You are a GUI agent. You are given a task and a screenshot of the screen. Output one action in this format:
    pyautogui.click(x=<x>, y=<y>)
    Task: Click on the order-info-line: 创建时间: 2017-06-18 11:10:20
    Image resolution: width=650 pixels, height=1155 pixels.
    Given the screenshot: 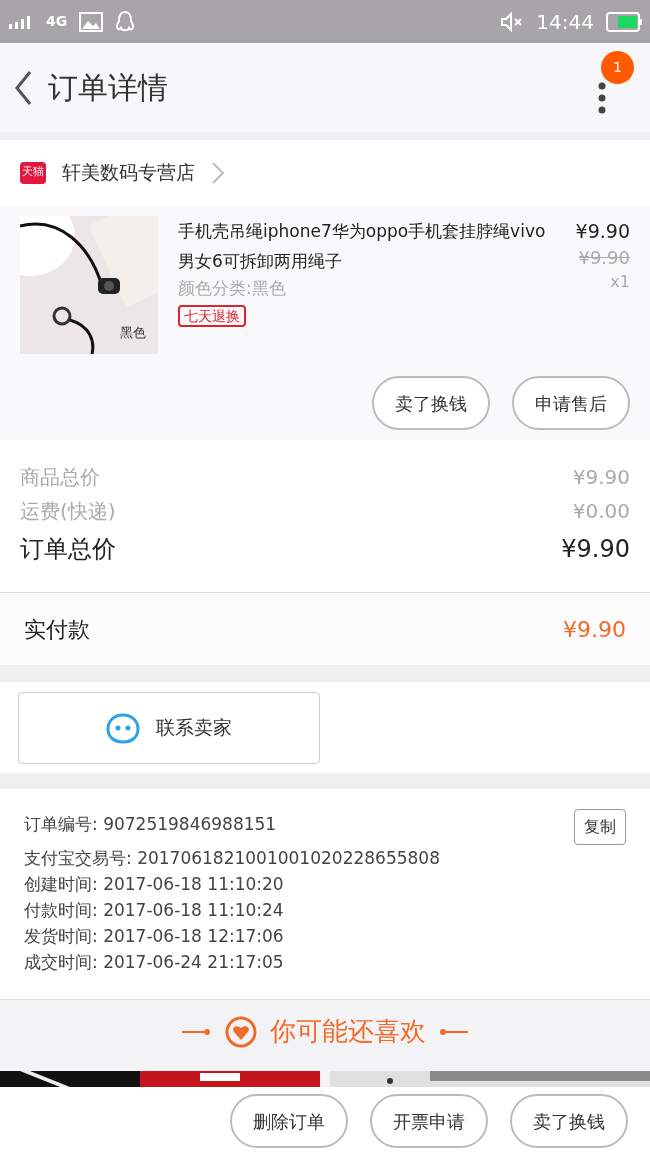 What is the action you would take?
    pyautogui.click(x=154, y=884)
    